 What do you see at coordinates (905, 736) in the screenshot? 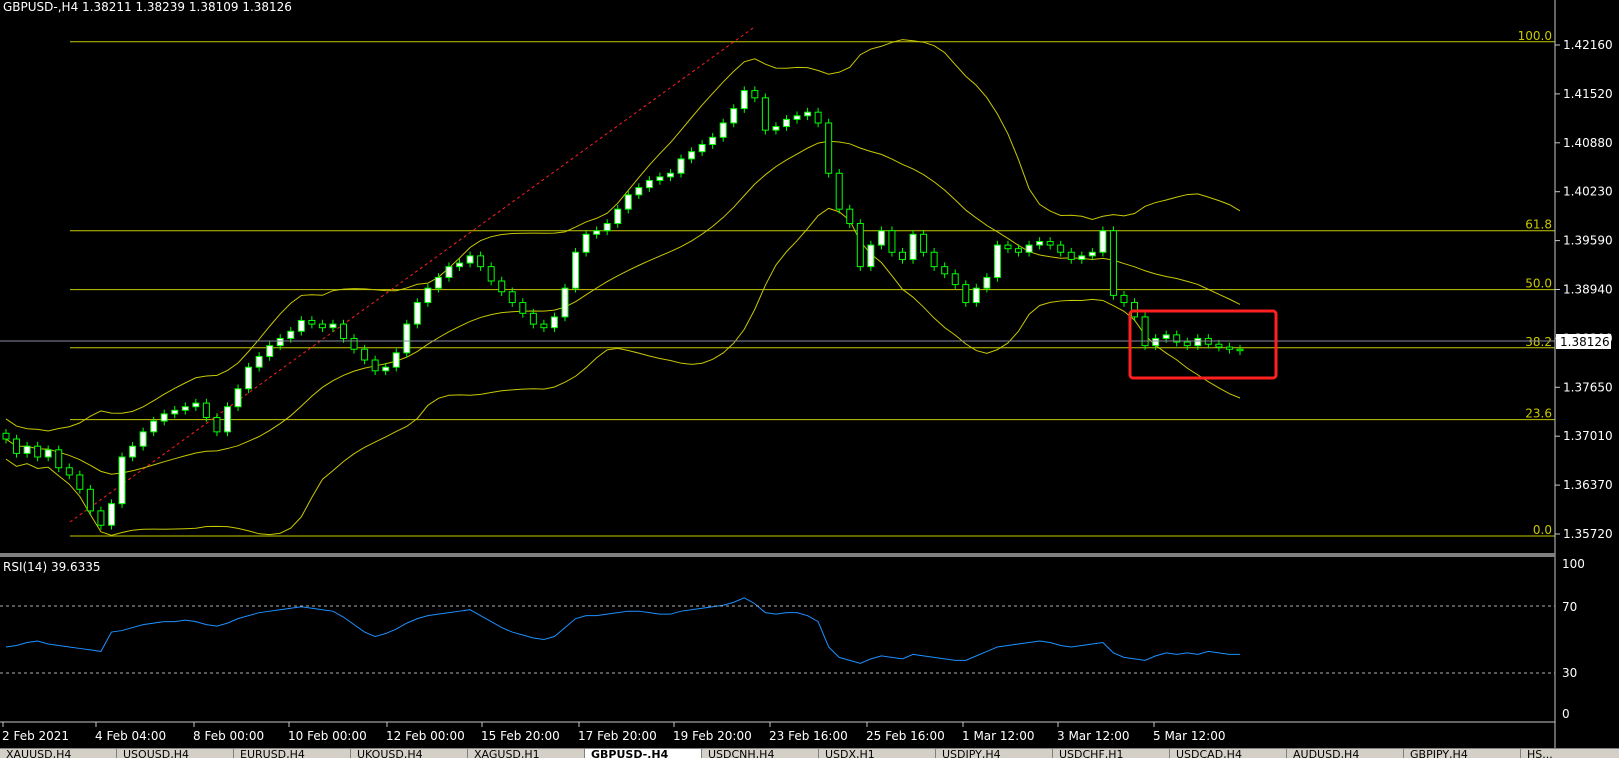
I see `time-tick-label: 25 Feb 16:00` at bounding box center [905, 736].